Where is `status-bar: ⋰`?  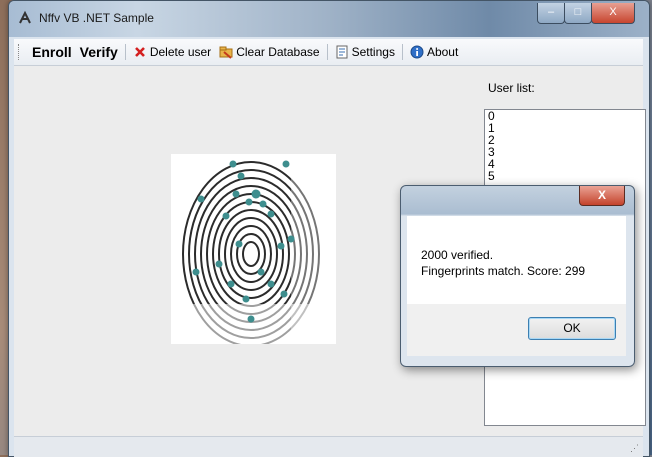
status-bar: ⋰ is located at coordinates (328, 446).